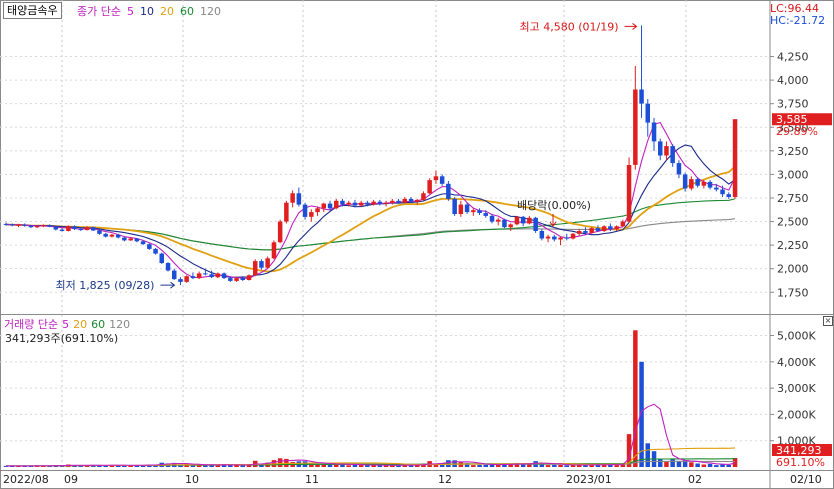  I want to click on close-icon: ×, so click(828, 321).